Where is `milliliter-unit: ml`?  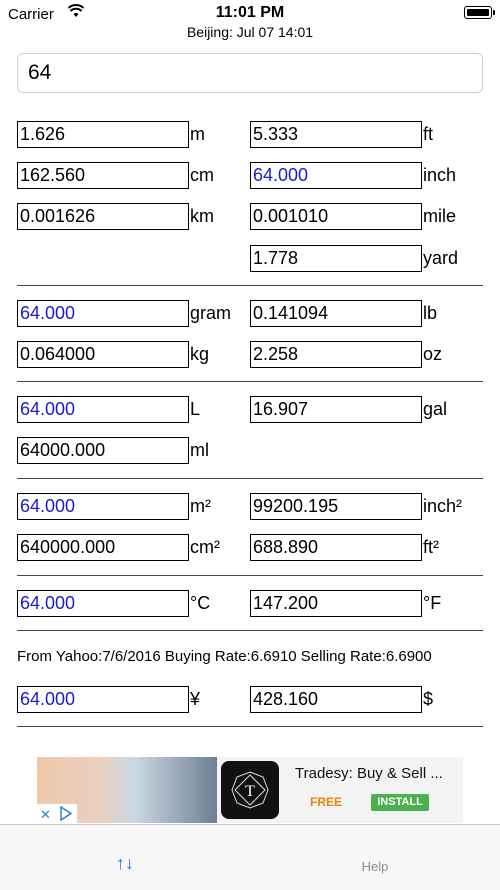 milliliter-unit: ml is located at coordinates (199, 450).